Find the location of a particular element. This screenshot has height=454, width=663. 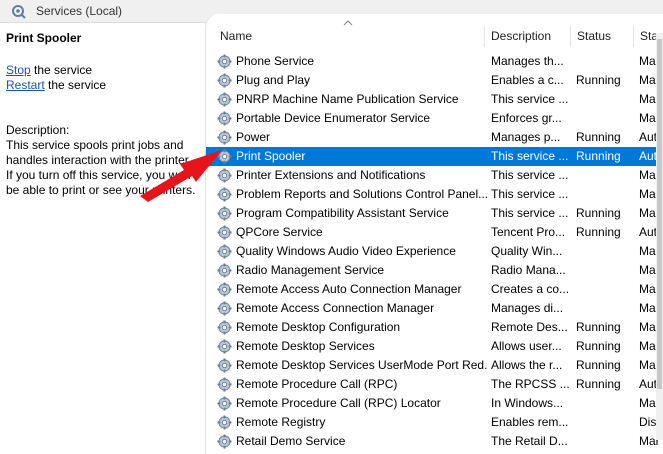

services-gear-icon is located at coordinates (19, 12).